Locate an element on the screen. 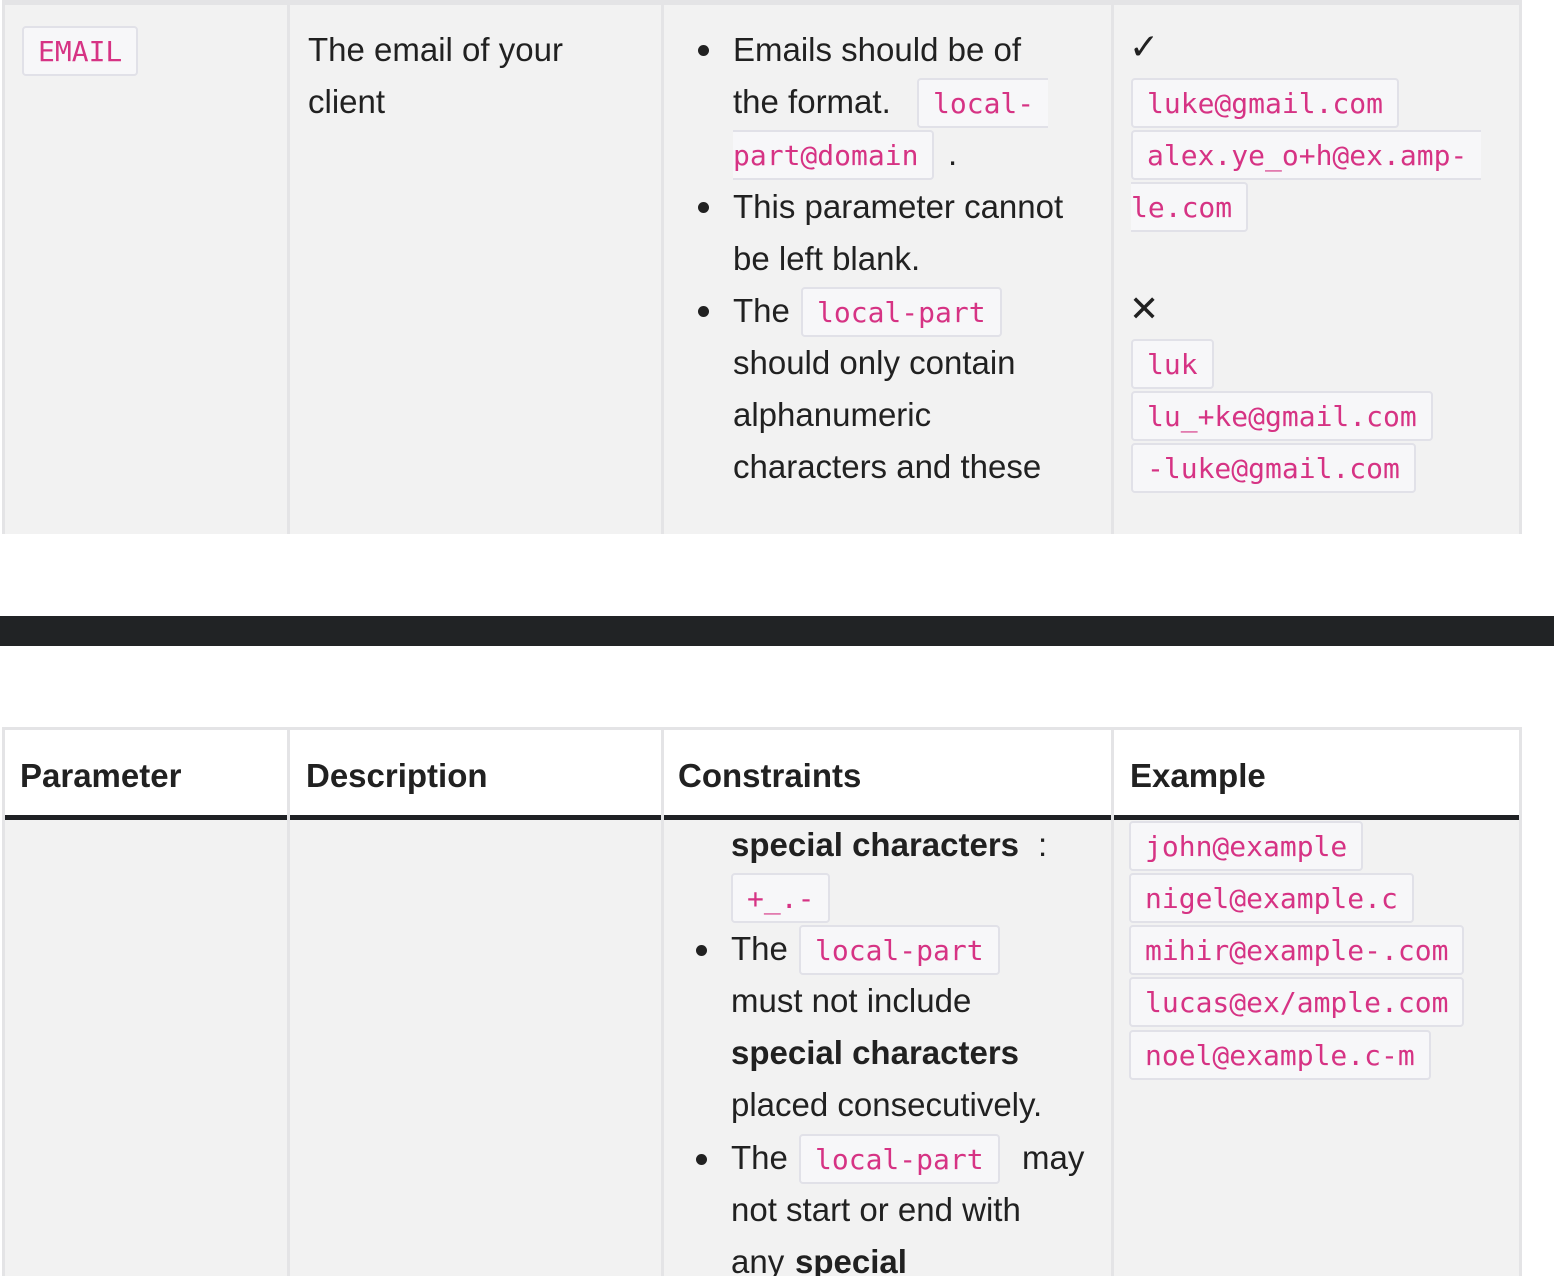 This screenshot has height=1276, width=1554. description-line: client is located at coordinates (347, 101).